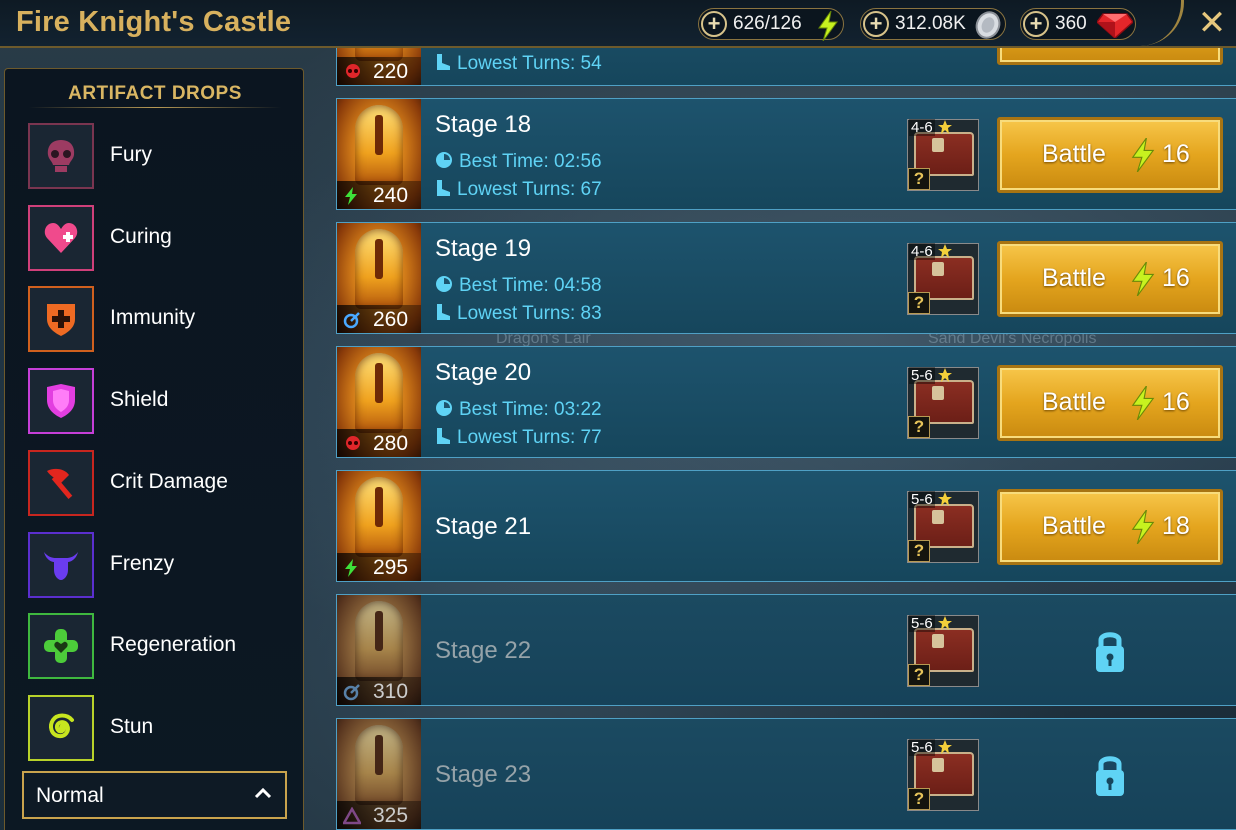 The image size is (1236, 830). What do you see at coordinates (876, 24) in the screenshot?
I see `add-silver-button: +` at bounding box center [876, 24].